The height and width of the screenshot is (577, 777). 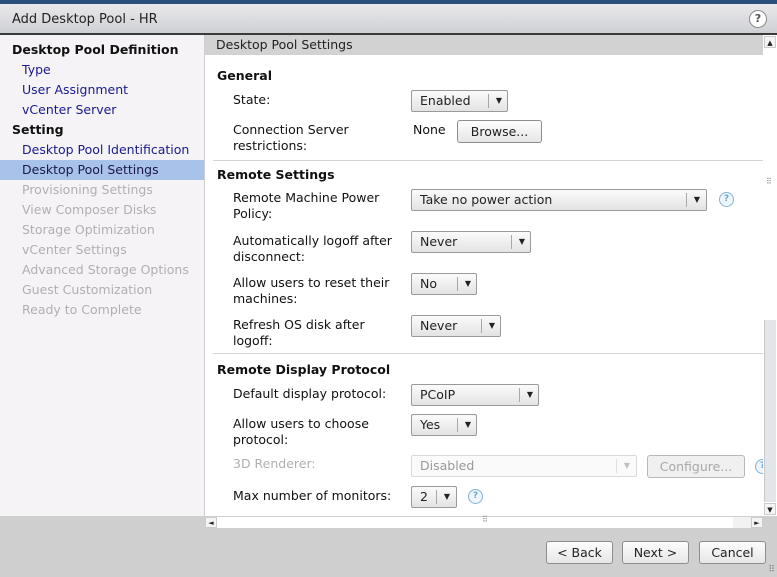 What do you see at coordinates (270, 145) in the screenshot?
I see `connection-server-label-line2: restrictions:` at bounding box center [270, 145].